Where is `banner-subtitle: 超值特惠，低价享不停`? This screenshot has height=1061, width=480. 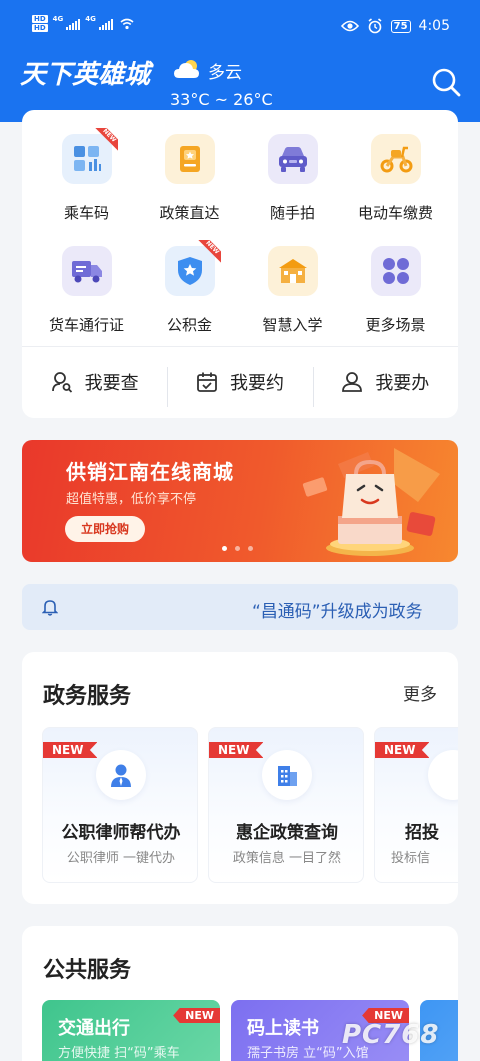
banner-subtitle: 超值特惠，低价享不停 is located at coordinates (131, 499).